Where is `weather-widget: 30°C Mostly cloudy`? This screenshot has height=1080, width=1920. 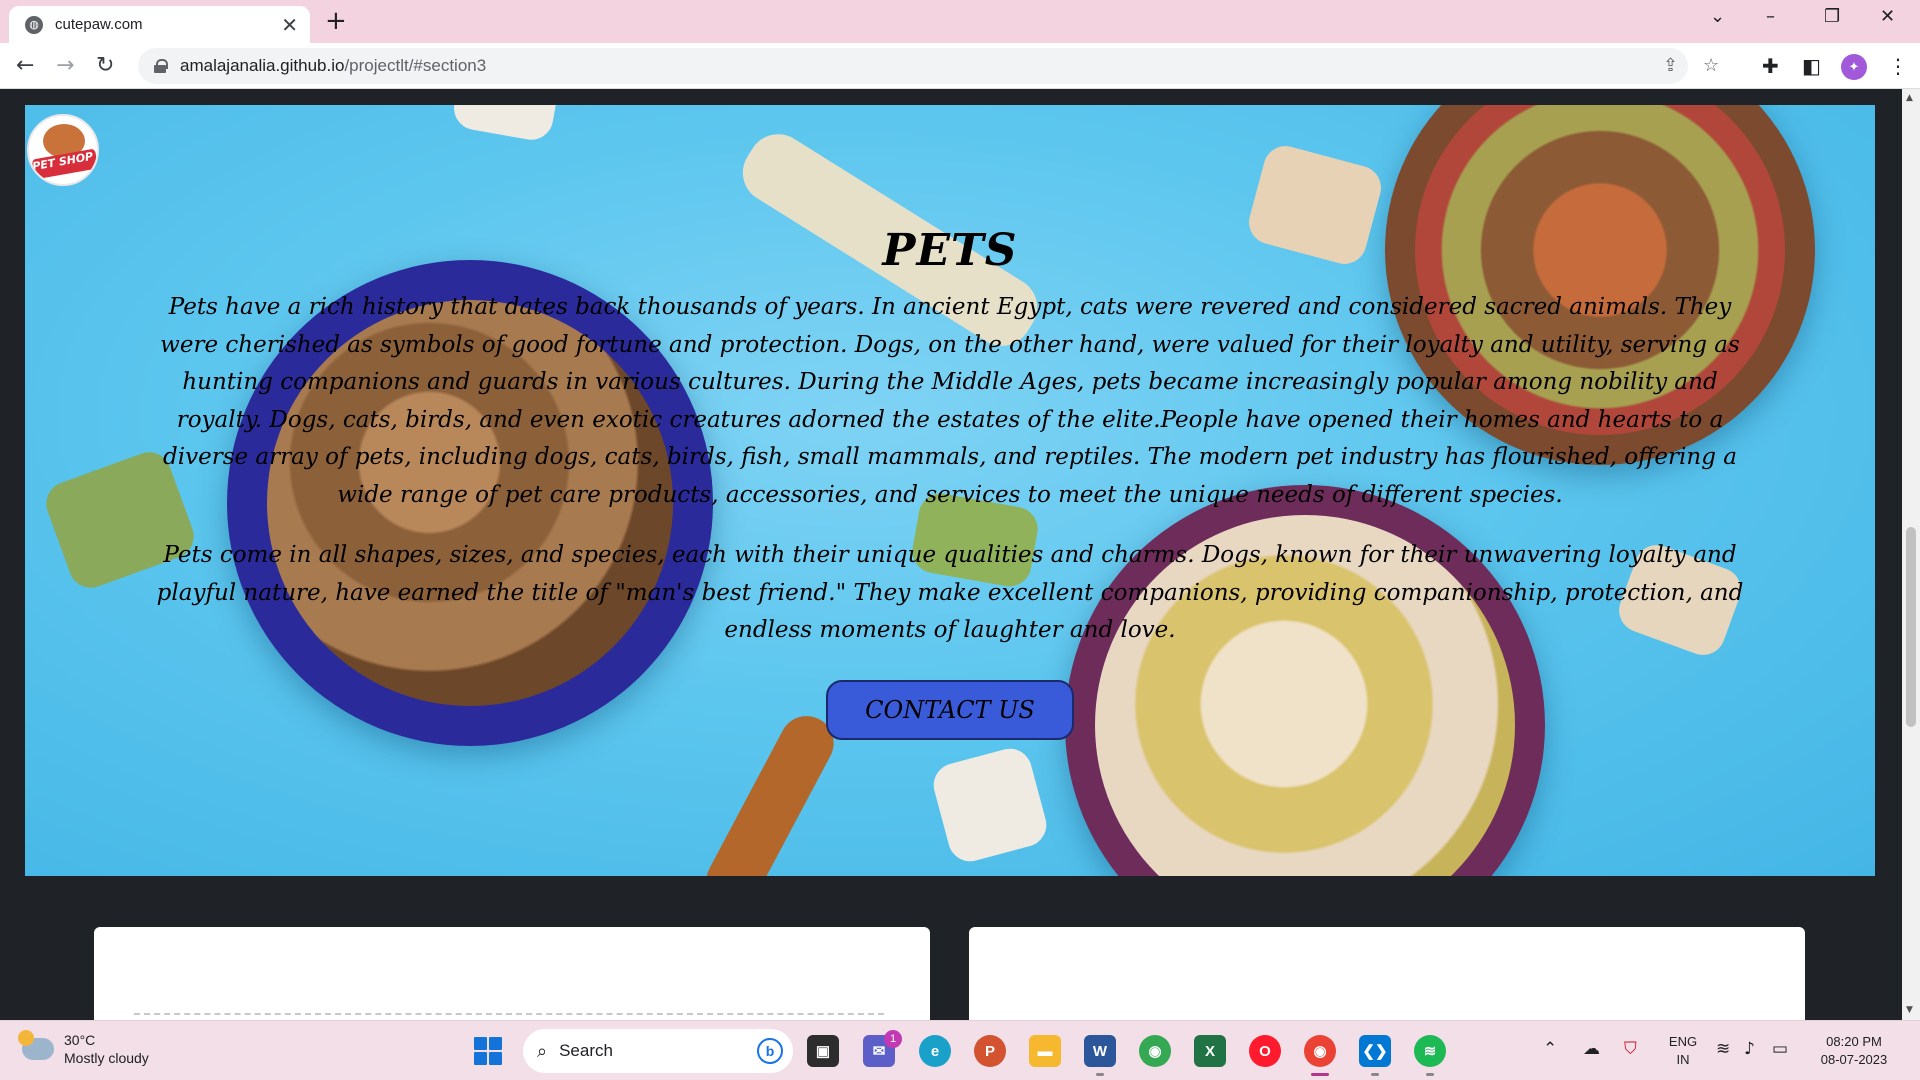 weather-widget: 30°C Mostly cloudy is located at coordinates (83, 1048).